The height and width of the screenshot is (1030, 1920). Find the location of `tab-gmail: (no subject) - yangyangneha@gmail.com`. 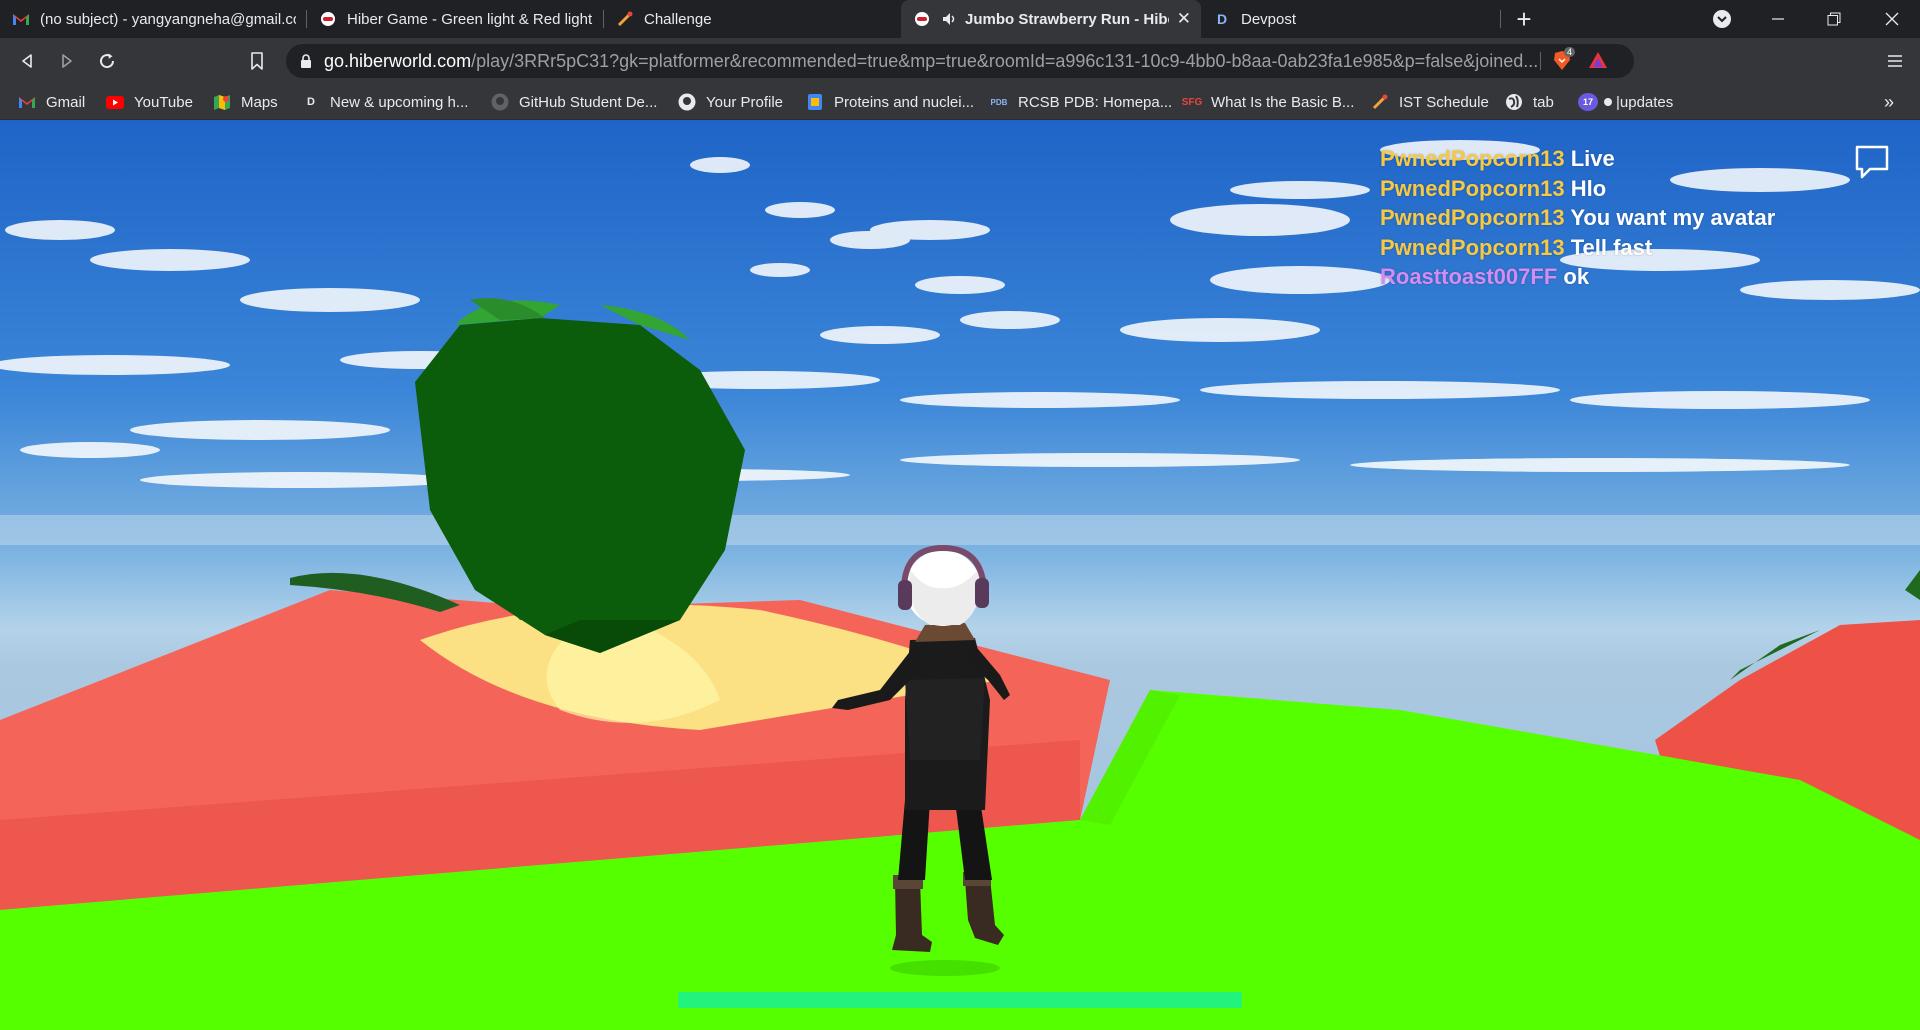

tab-gmail: (no subject) - yangyangneha@gmail.com is located at coordinates (153, 19).